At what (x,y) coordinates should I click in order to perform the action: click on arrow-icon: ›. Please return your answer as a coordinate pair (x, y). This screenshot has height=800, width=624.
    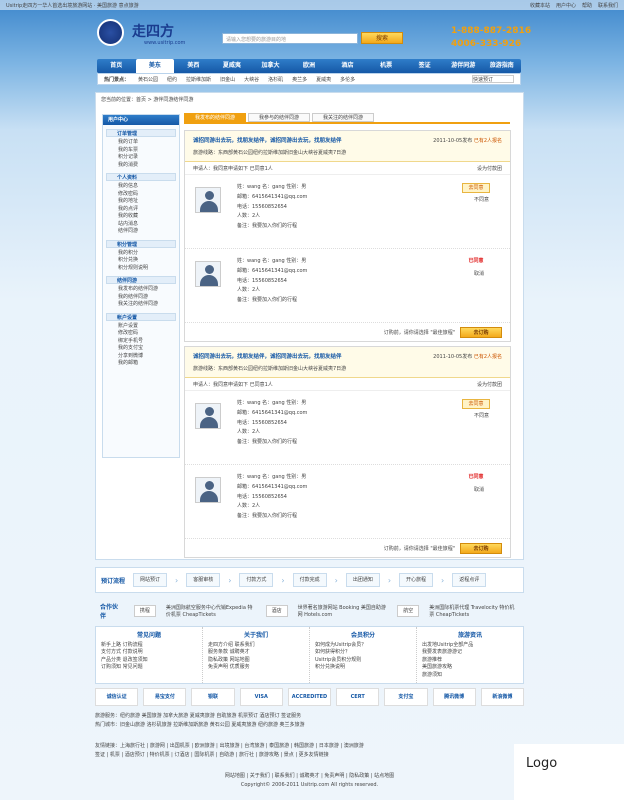
    Looking at the image, I should click on (443, 580).